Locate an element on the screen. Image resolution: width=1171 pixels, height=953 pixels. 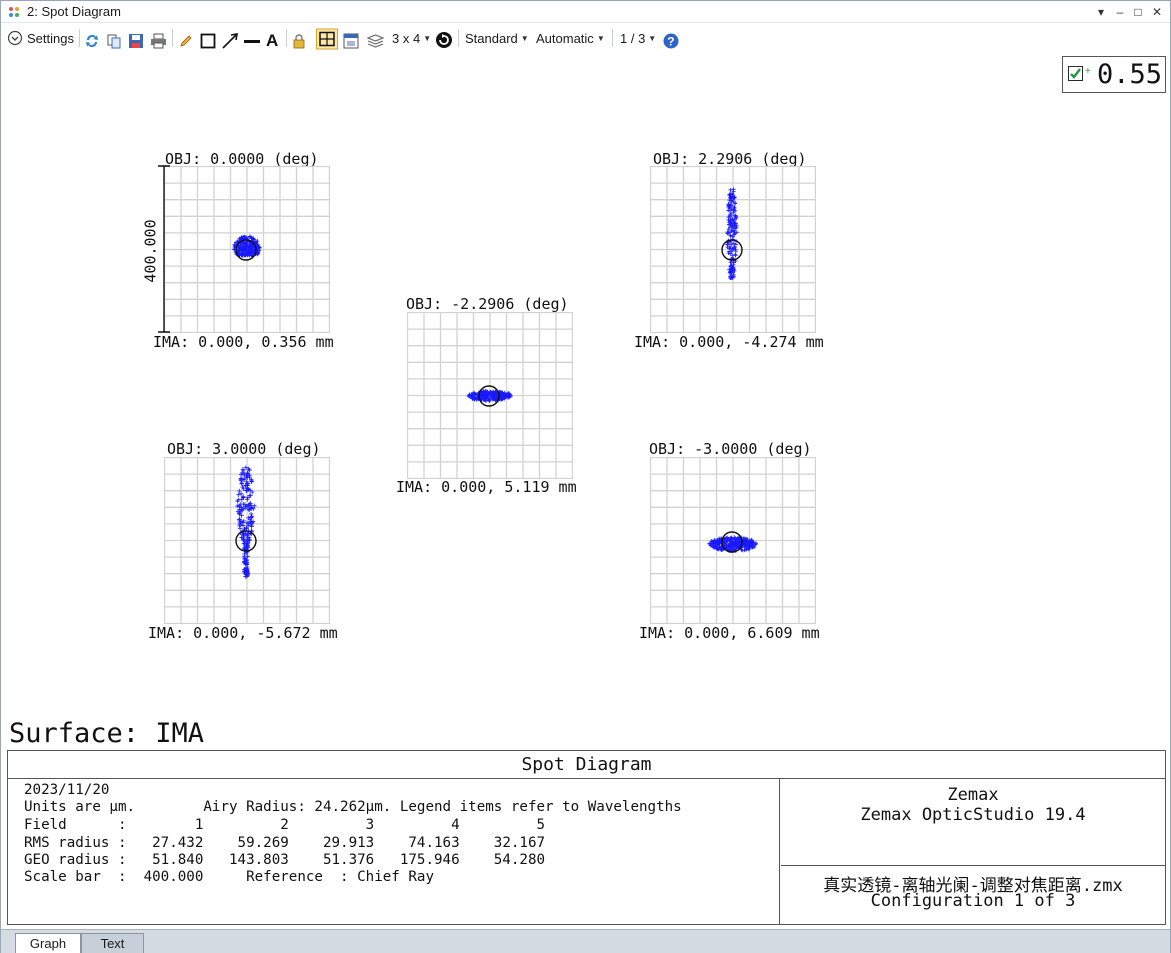
help-icon: ? is located at coordinates (671, 41).